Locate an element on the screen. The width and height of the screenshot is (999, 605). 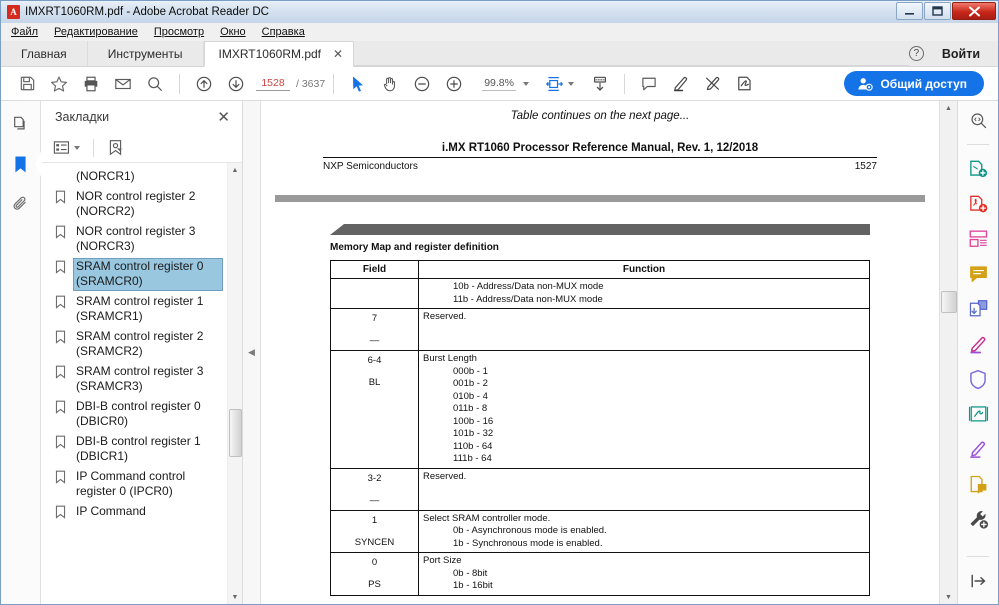
organize-pages-icon is located at coordinates (978, 239).